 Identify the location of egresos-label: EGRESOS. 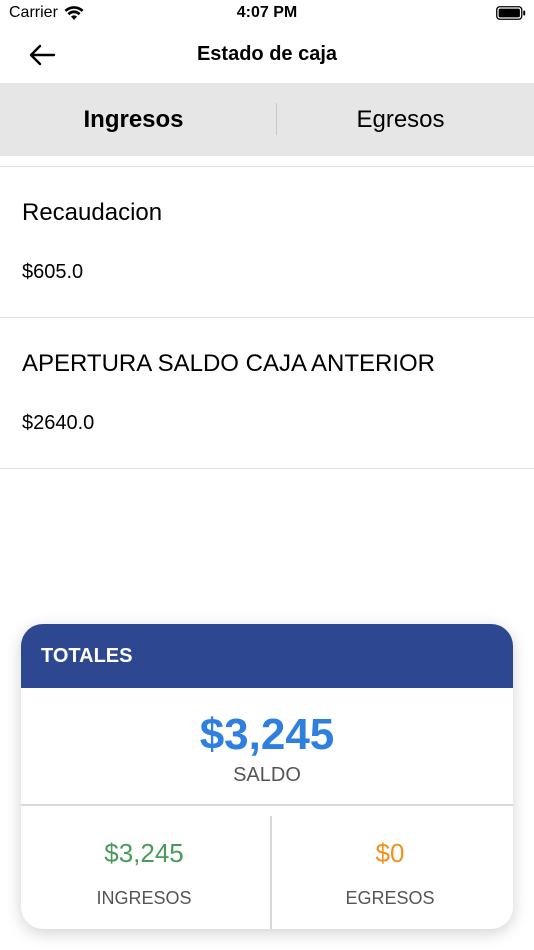
(390, 898).